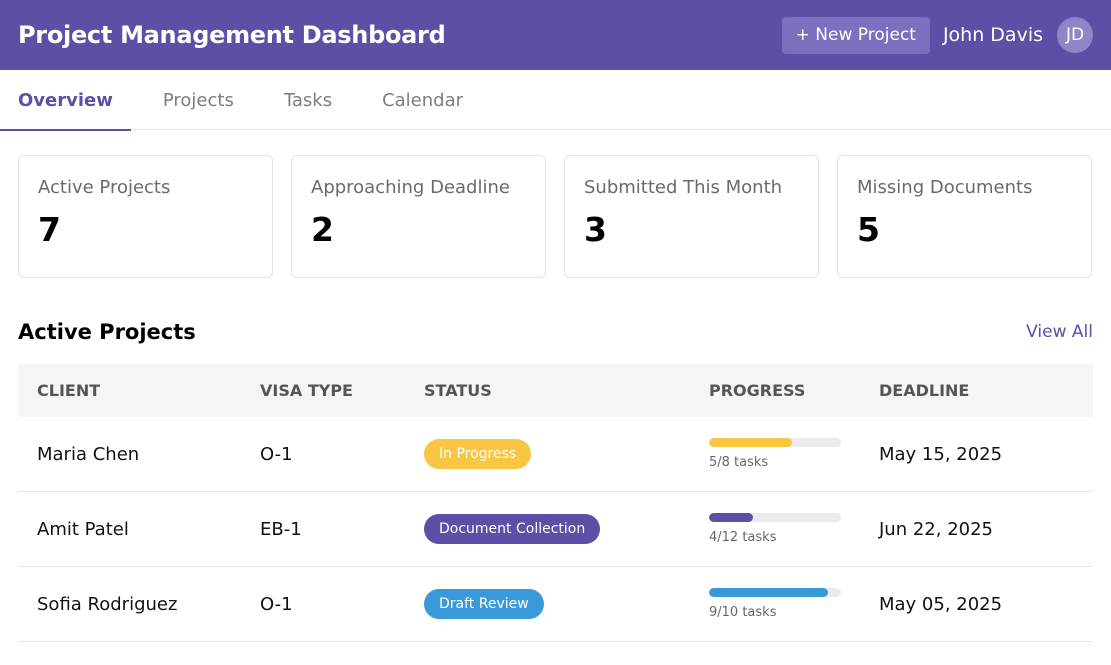 Image resolution: width=1111 pixels, height=665 pixels. I want to click on status-badge: Draft Review, so click(484, 604).